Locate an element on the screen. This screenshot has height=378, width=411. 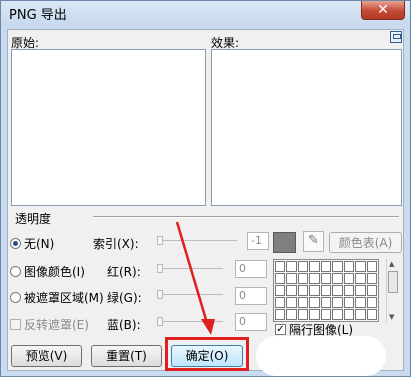
annotation-arrow-icon is located at coordinates (195, 278).